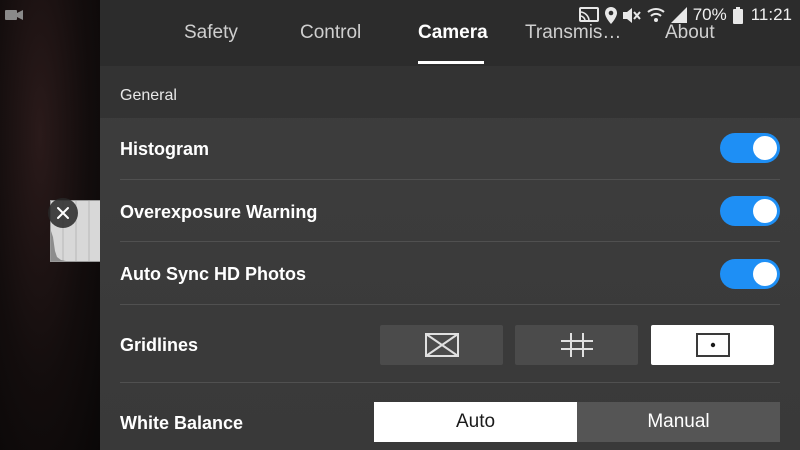 The height and width of the screenshot is (450, 800). Describe the element at coordinates (159, 345) in the screenshot. I see `setting-label: Gridlines` at that location.